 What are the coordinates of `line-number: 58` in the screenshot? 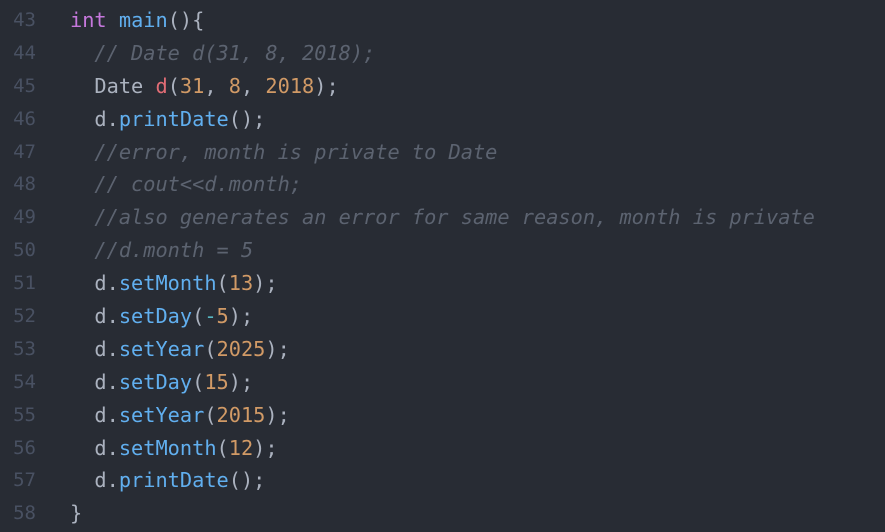 It's located at (24, 513).